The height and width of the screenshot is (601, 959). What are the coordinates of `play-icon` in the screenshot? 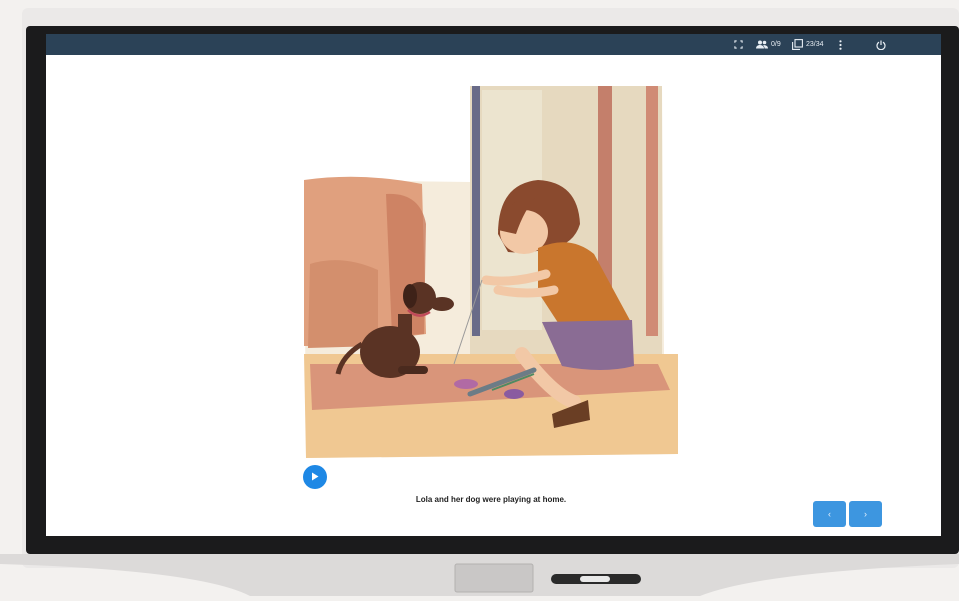 It's located at (315, 477).